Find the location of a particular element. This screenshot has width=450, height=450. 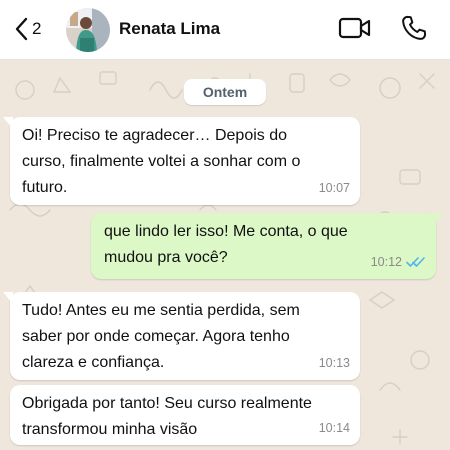

avatar-photo is located at coordinates (88, 30).